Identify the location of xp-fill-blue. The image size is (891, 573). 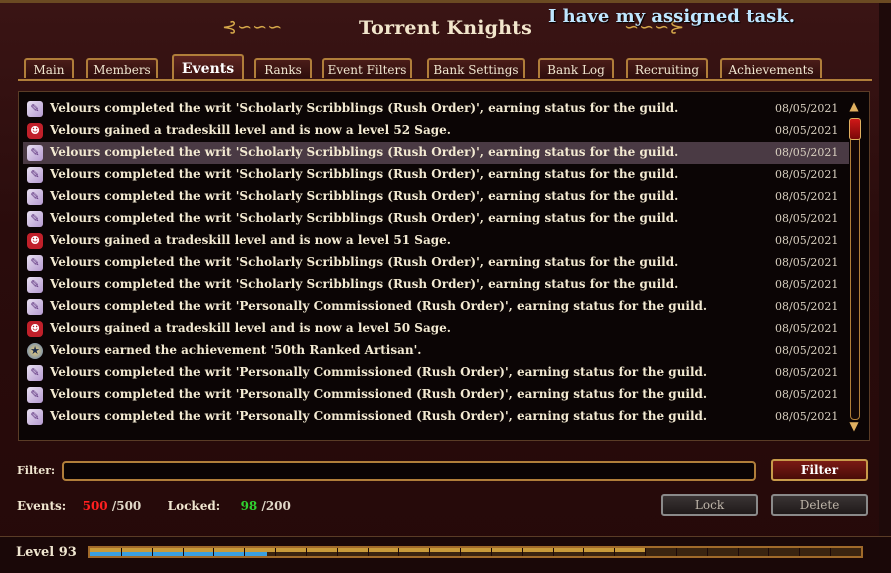
(179, 554).